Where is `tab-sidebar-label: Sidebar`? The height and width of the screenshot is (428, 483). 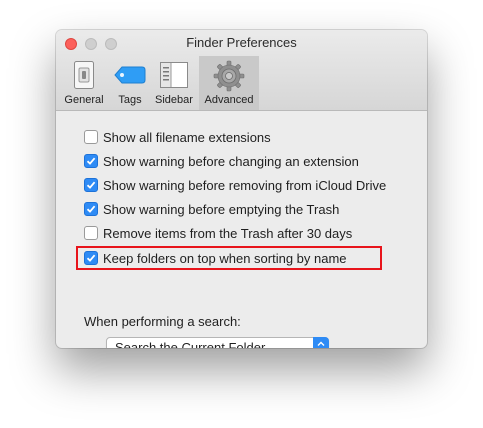
tab-sidebar-label: Sidebar is located at coordinates (174, 100).